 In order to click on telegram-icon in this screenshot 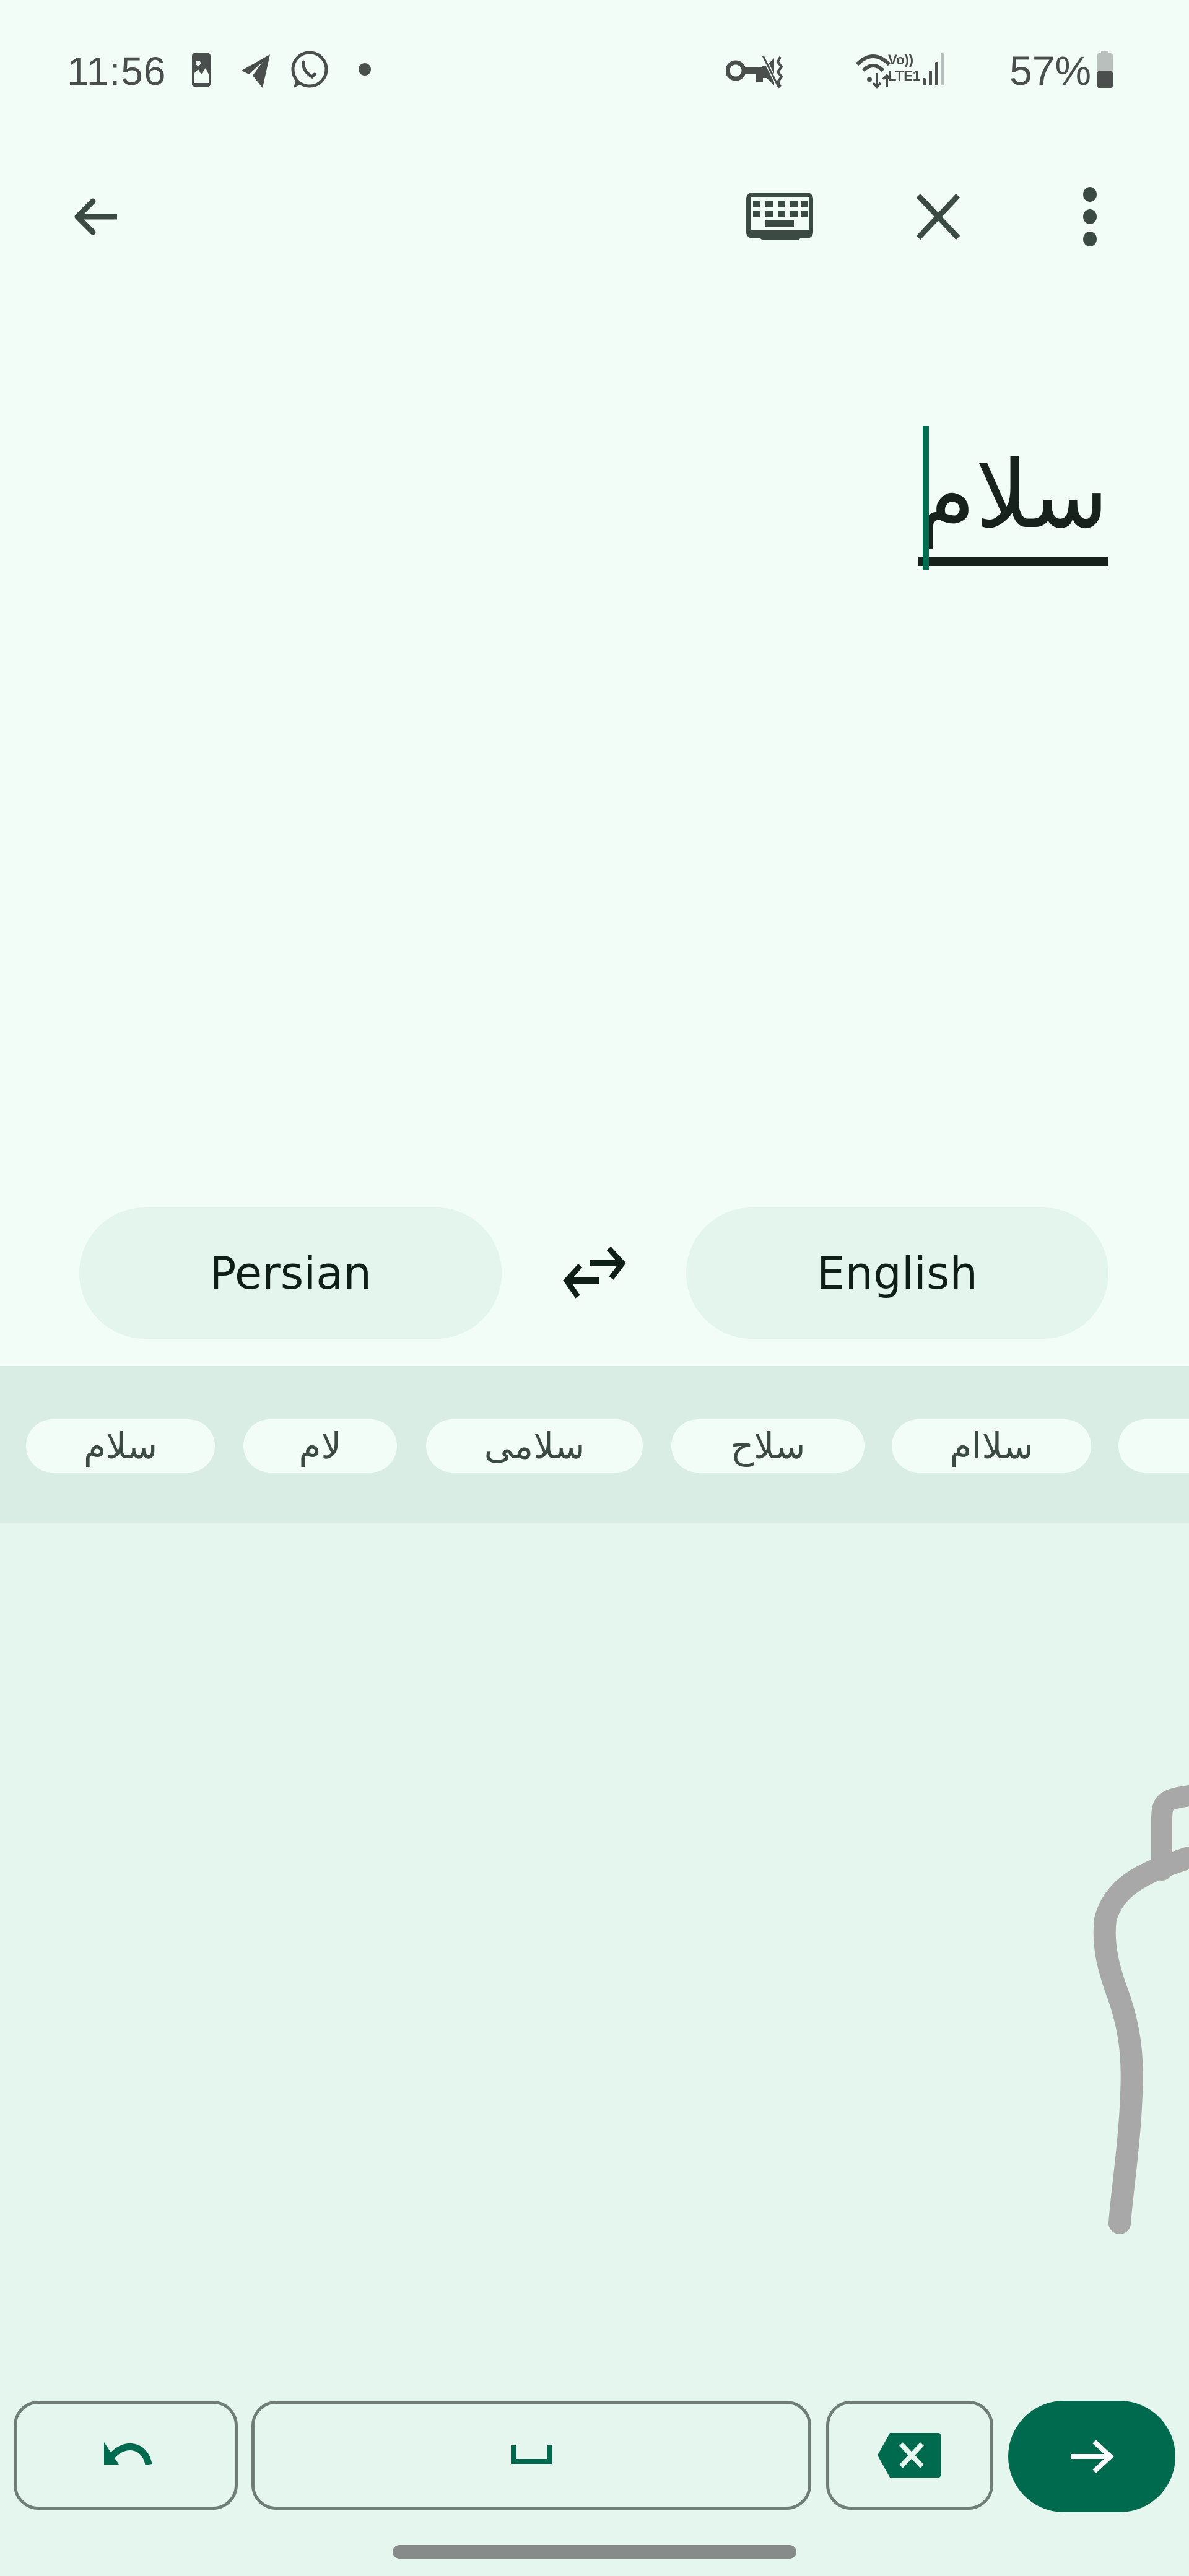, I will do `click(256, 71)`.